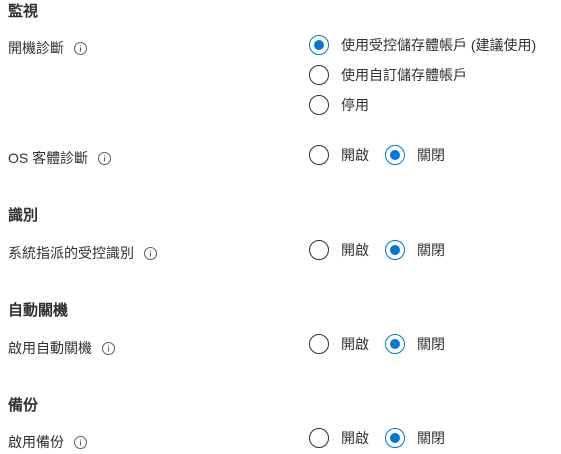 This screenshot has width=561, height=454. I want to click on section-heading-identity: 識別, so click(23, 215).